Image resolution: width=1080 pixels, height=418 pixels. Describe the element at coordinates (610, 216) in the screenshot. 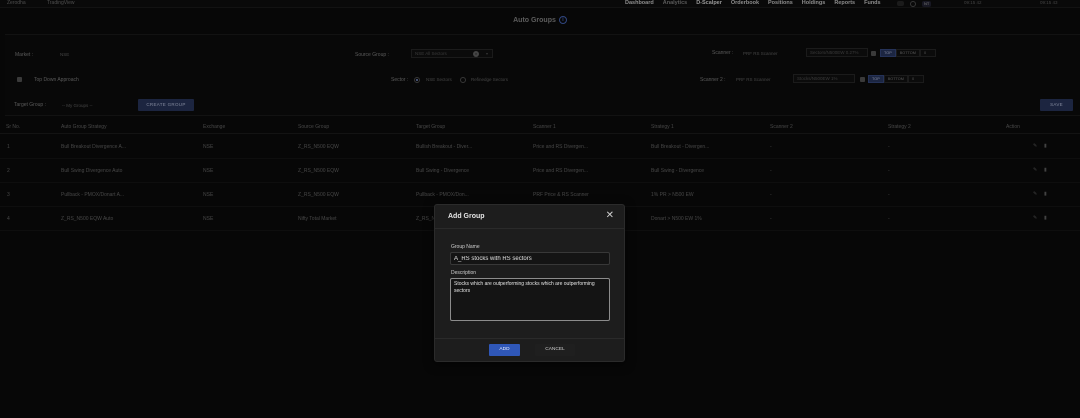

I see `close-icon: ✕` at that location.